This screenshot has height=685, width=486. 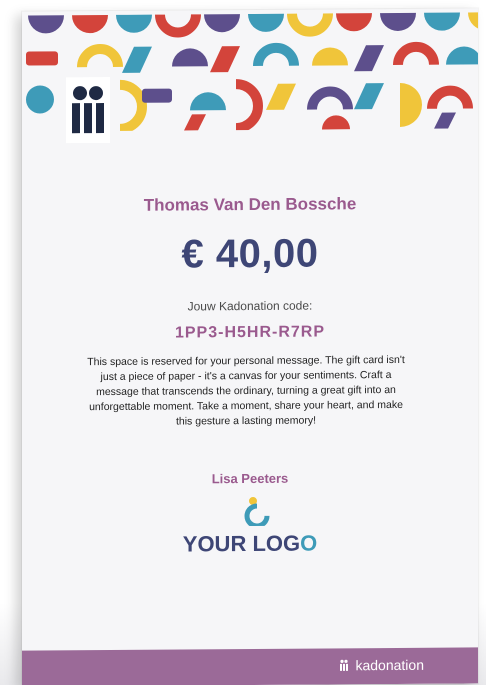 I want to click on sender-name: Lisa Peeters, so click(x=250, y=478).